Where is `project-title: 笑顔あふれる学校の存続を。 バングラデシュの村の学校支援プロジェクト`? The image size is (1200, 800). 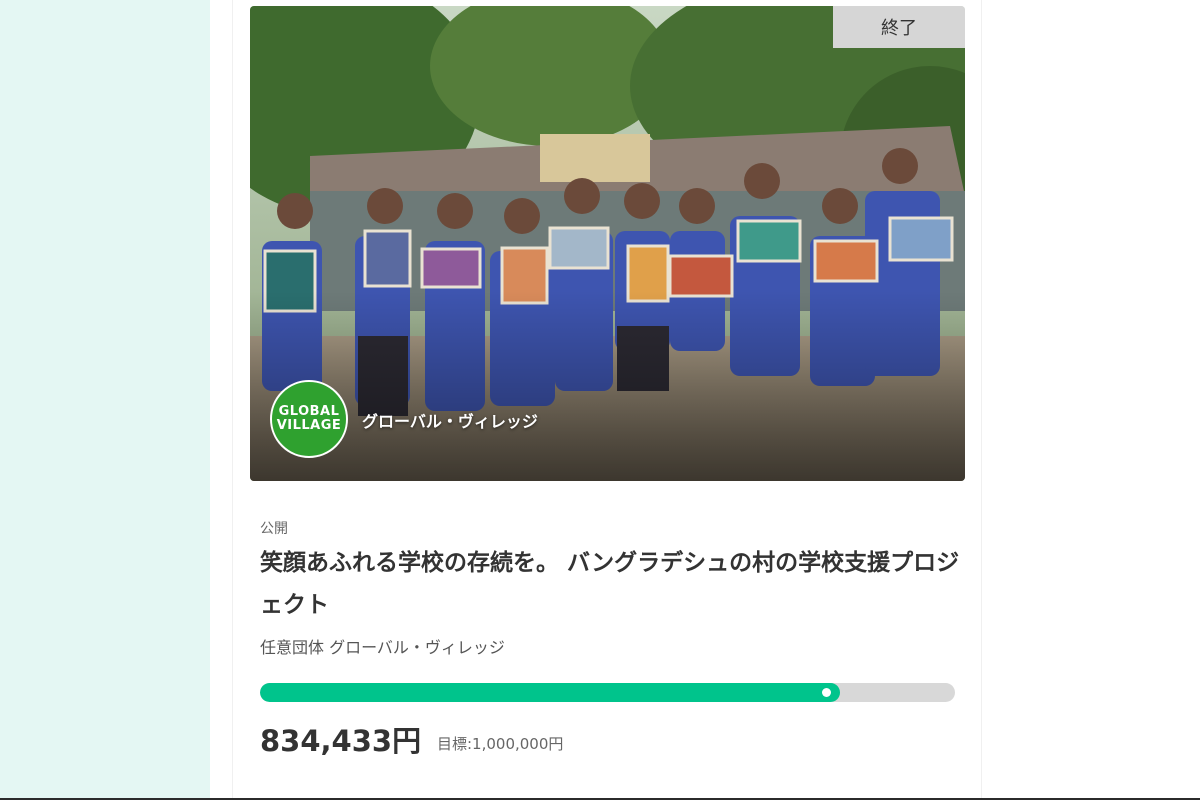 project-title: 笑顔あふれる学校の存続を。 バングラデシュの村の学校支援プロジェクト is located at coordinates (610, 584).